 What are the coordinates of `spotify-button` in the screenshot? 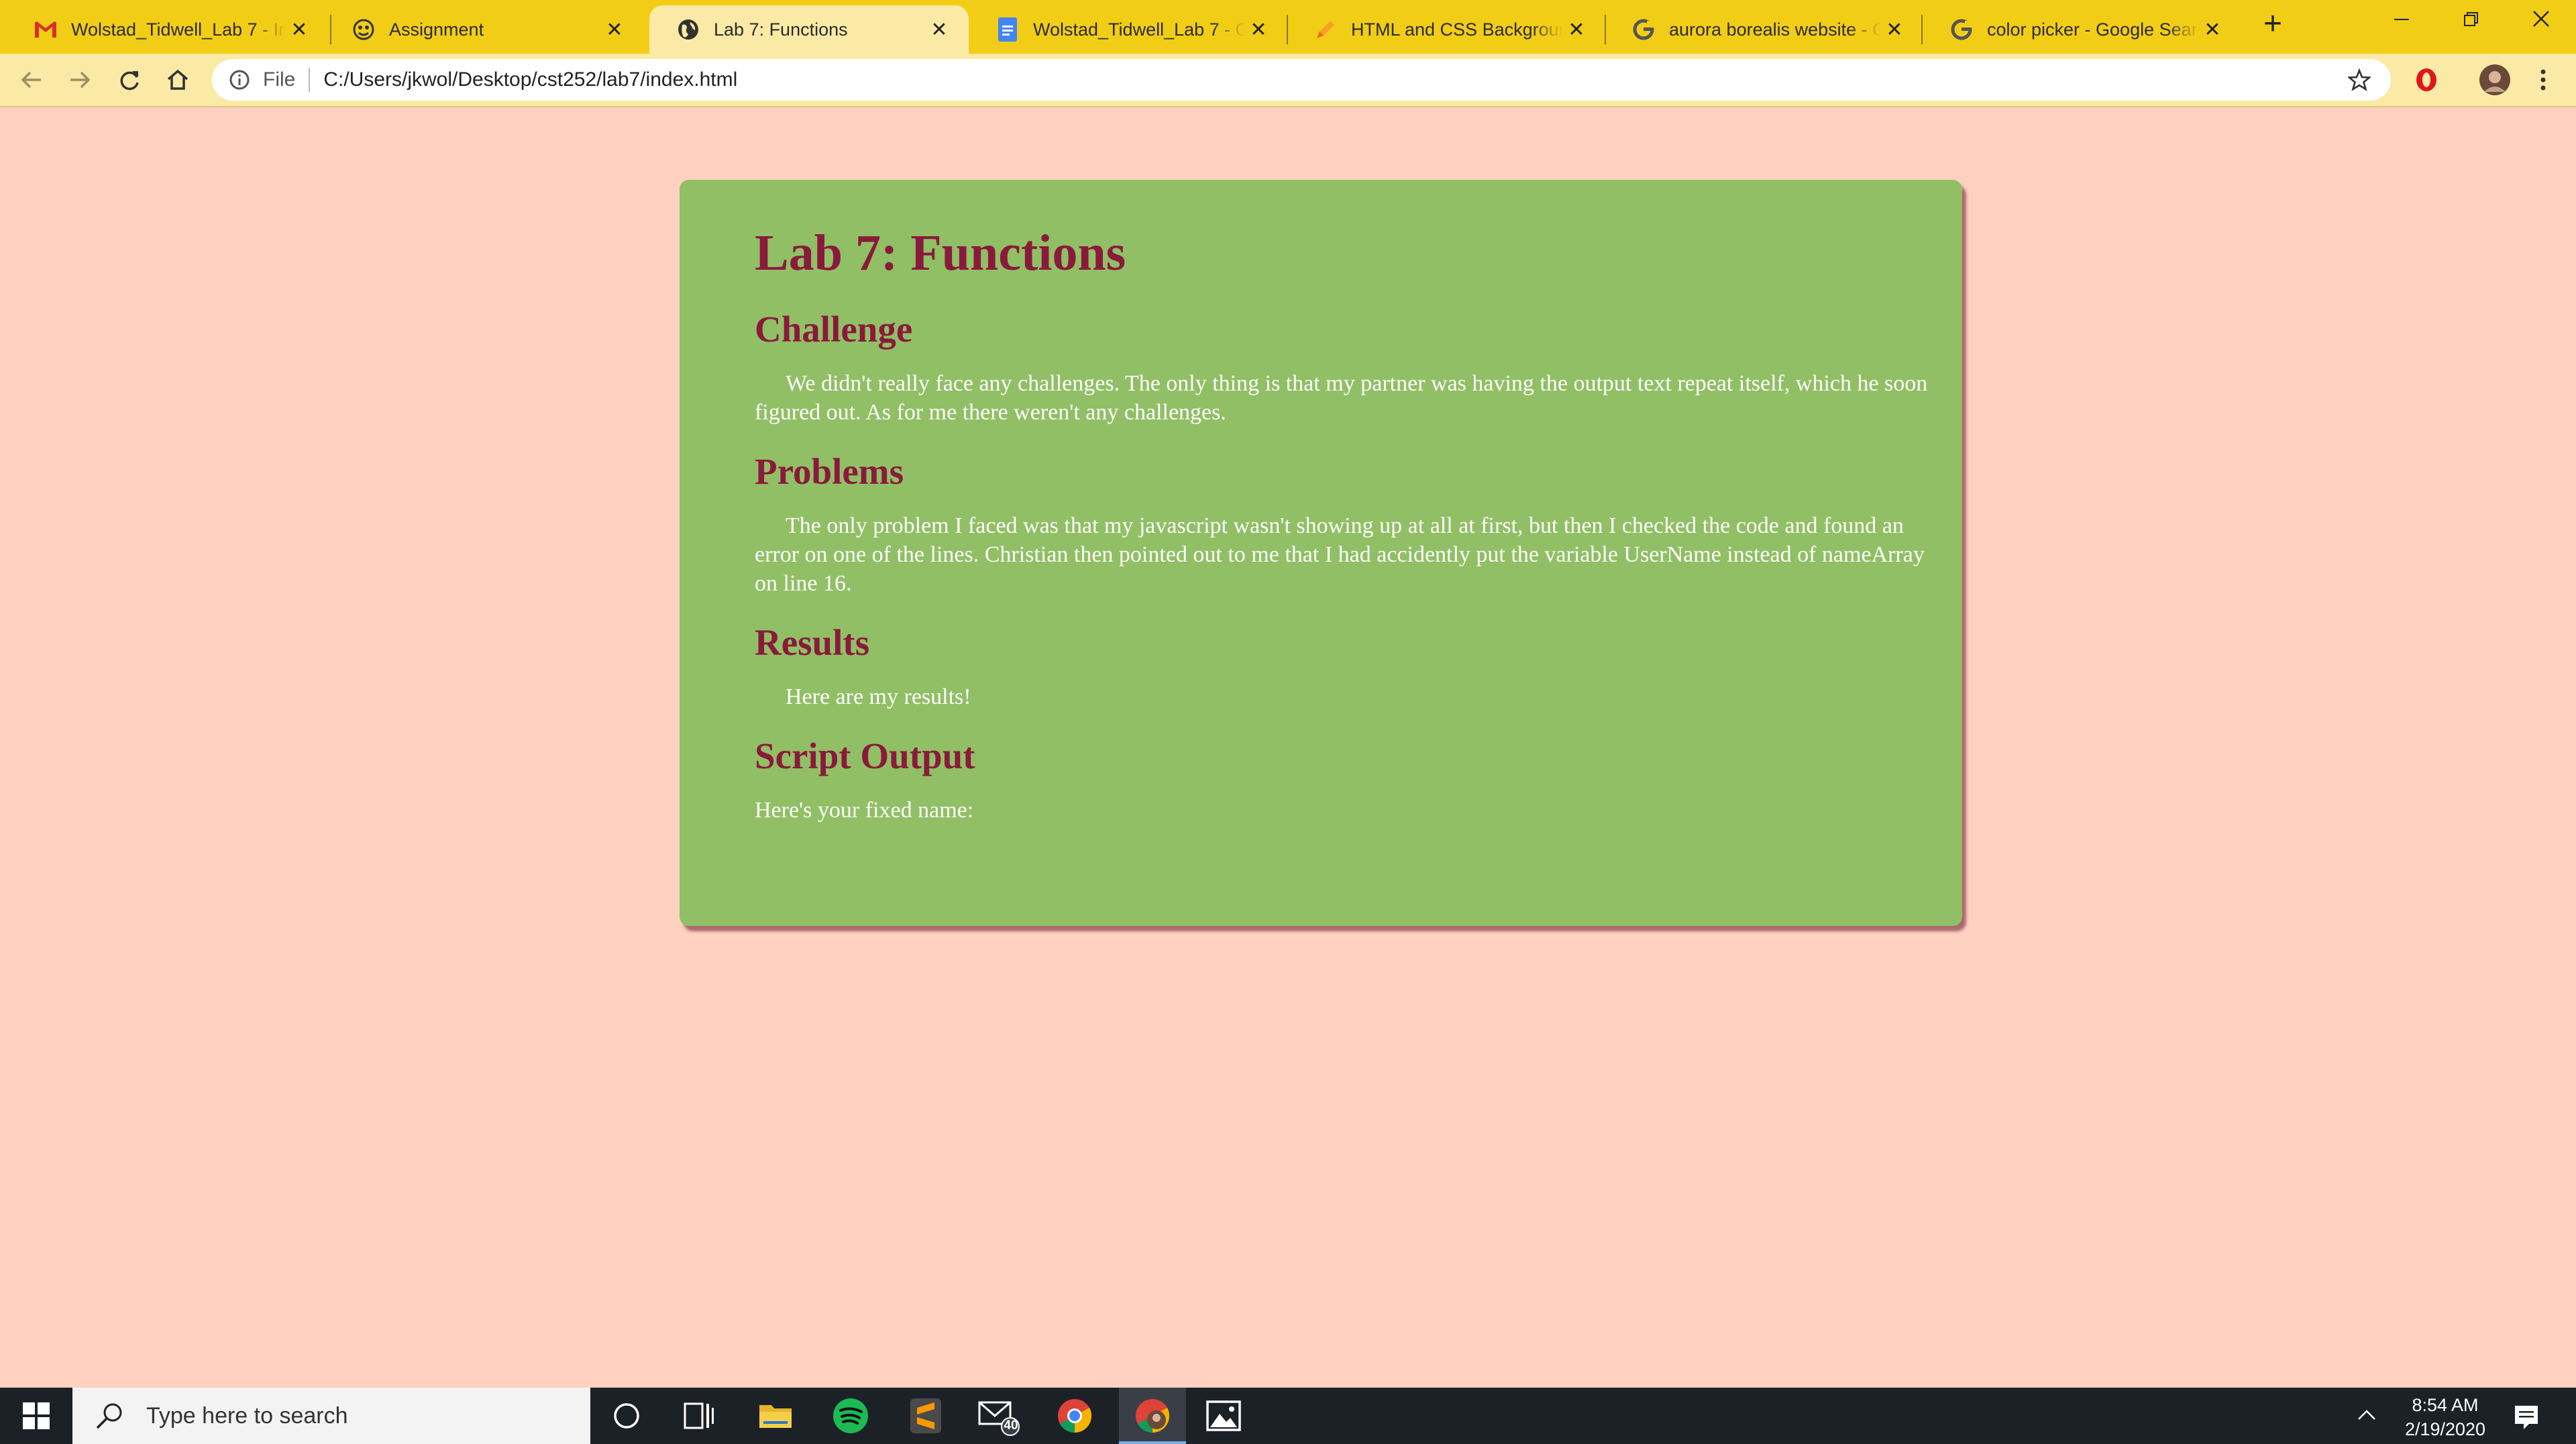 It's located at (850, 1415).